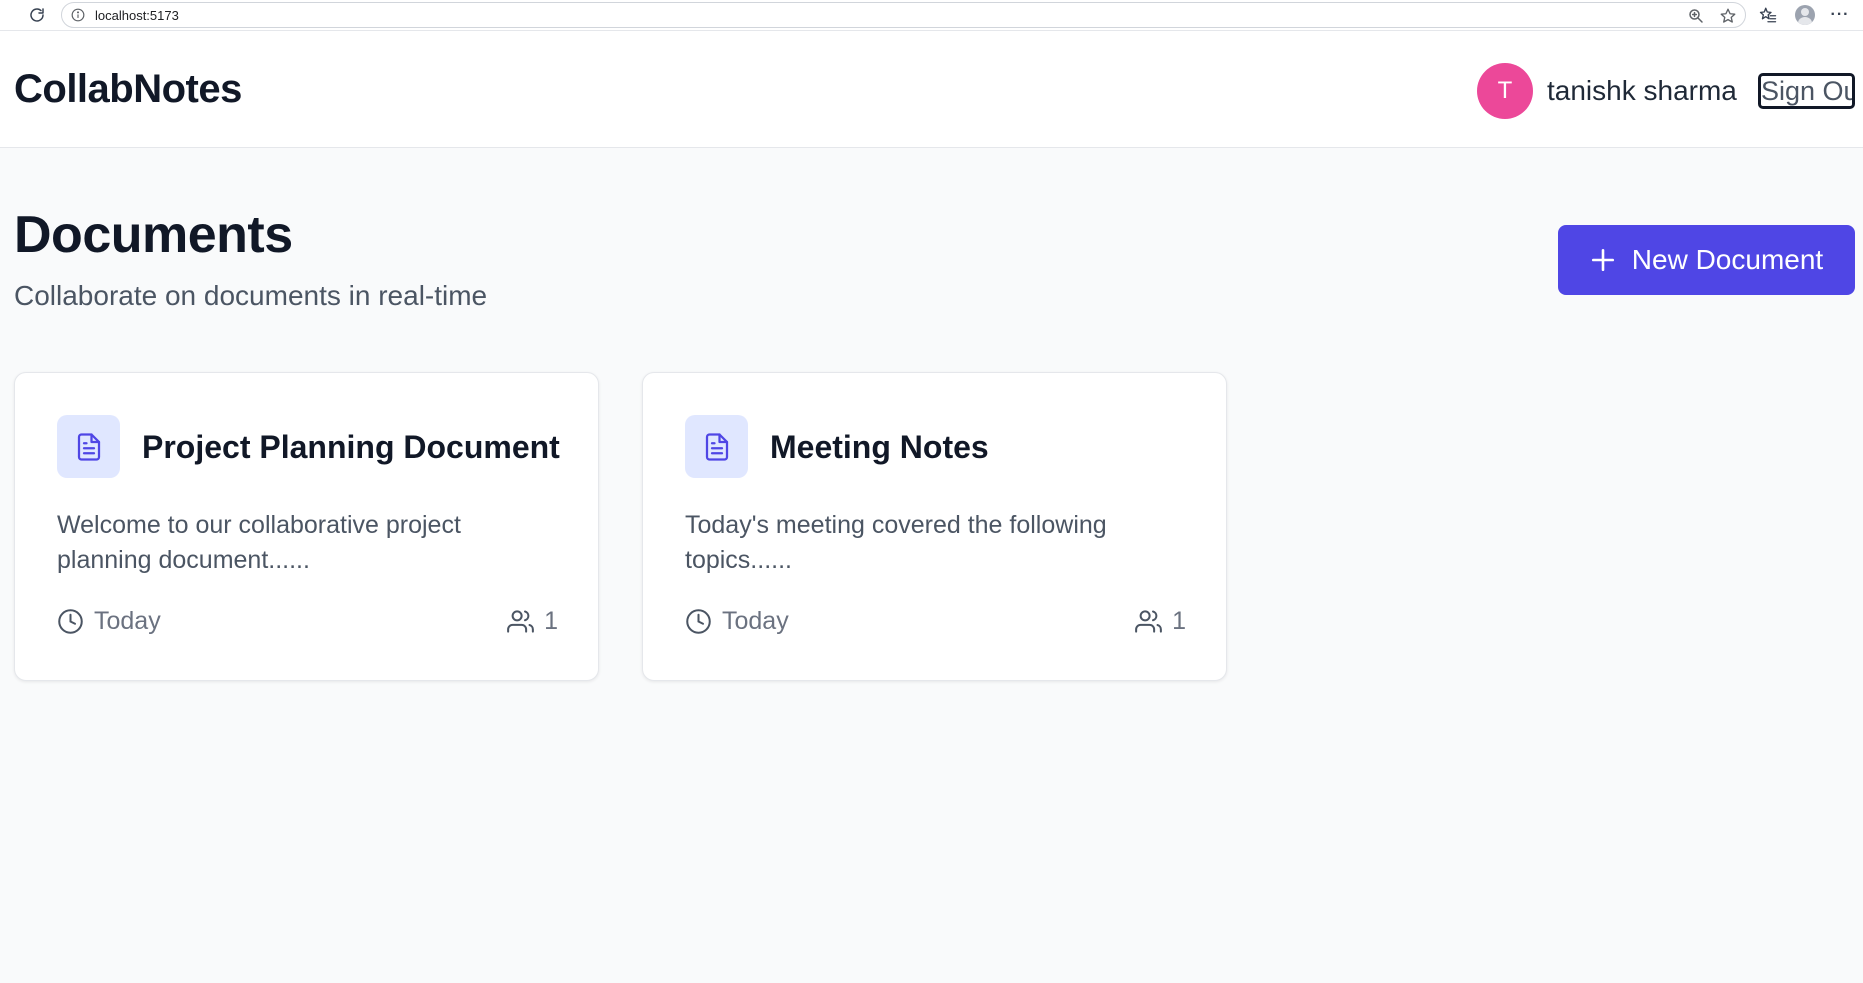 The image size is (1863, 983). I want to click on more-options-icon: ···, so click(1840, 15).